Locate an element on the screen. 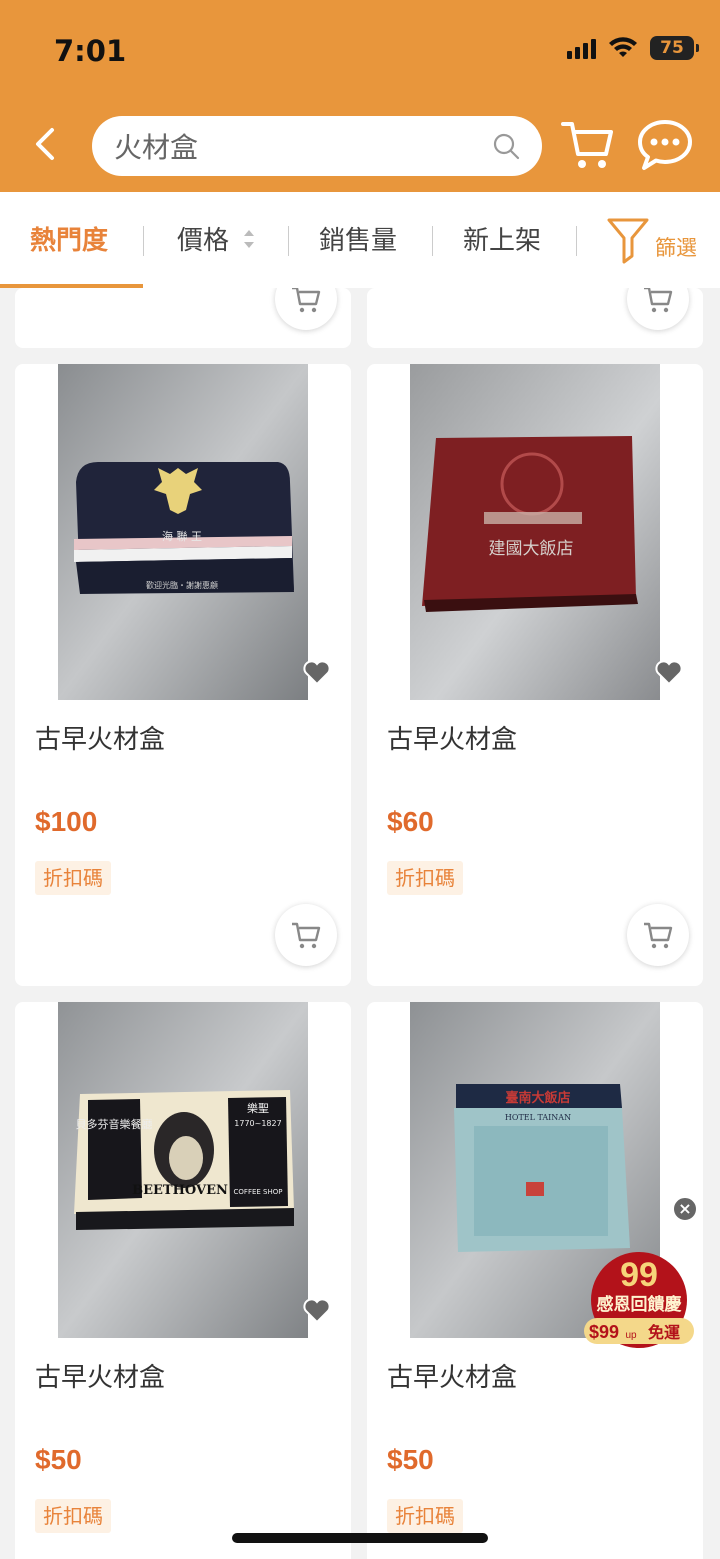  matchbox-text: 臺南大飯店 is located at coordinates (537, 1098).